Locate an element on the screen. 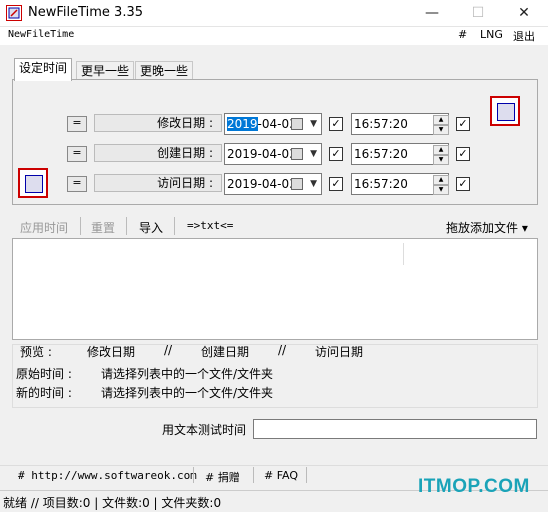 The height and width of the screenshot is (512, 548). faq-link: # FAQ is located at coordinates (281, 475).